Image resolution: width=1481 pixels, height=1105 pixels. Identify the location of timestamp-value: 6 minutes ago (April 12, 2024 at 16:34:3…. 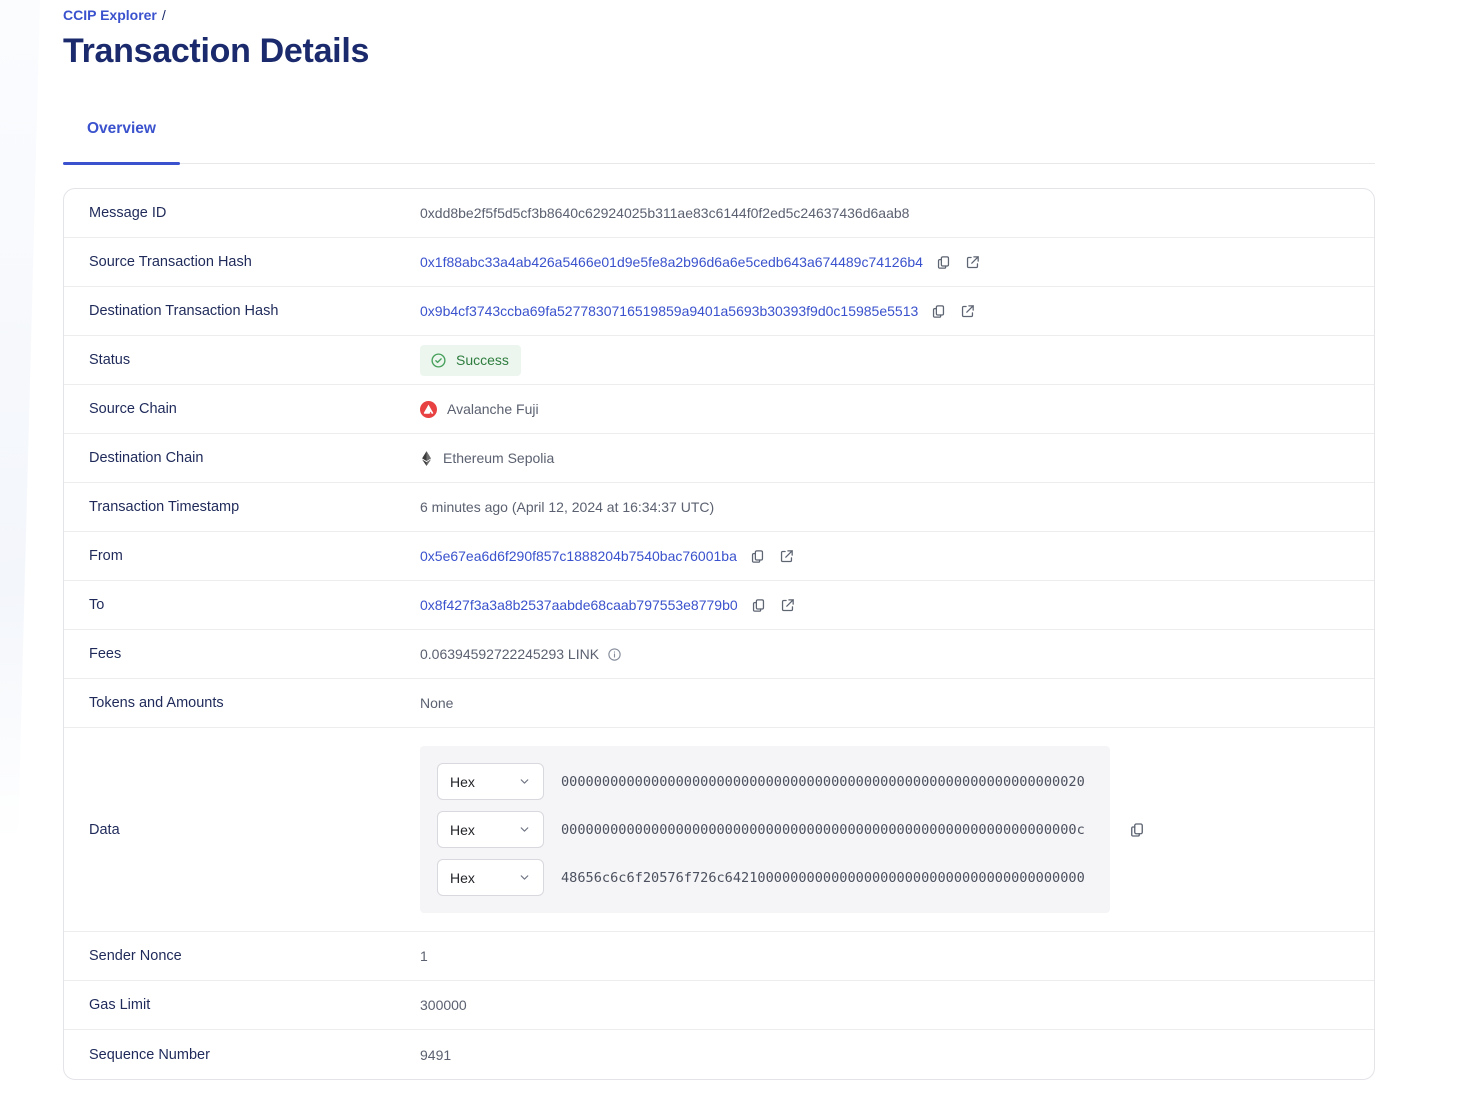
(567, 507).